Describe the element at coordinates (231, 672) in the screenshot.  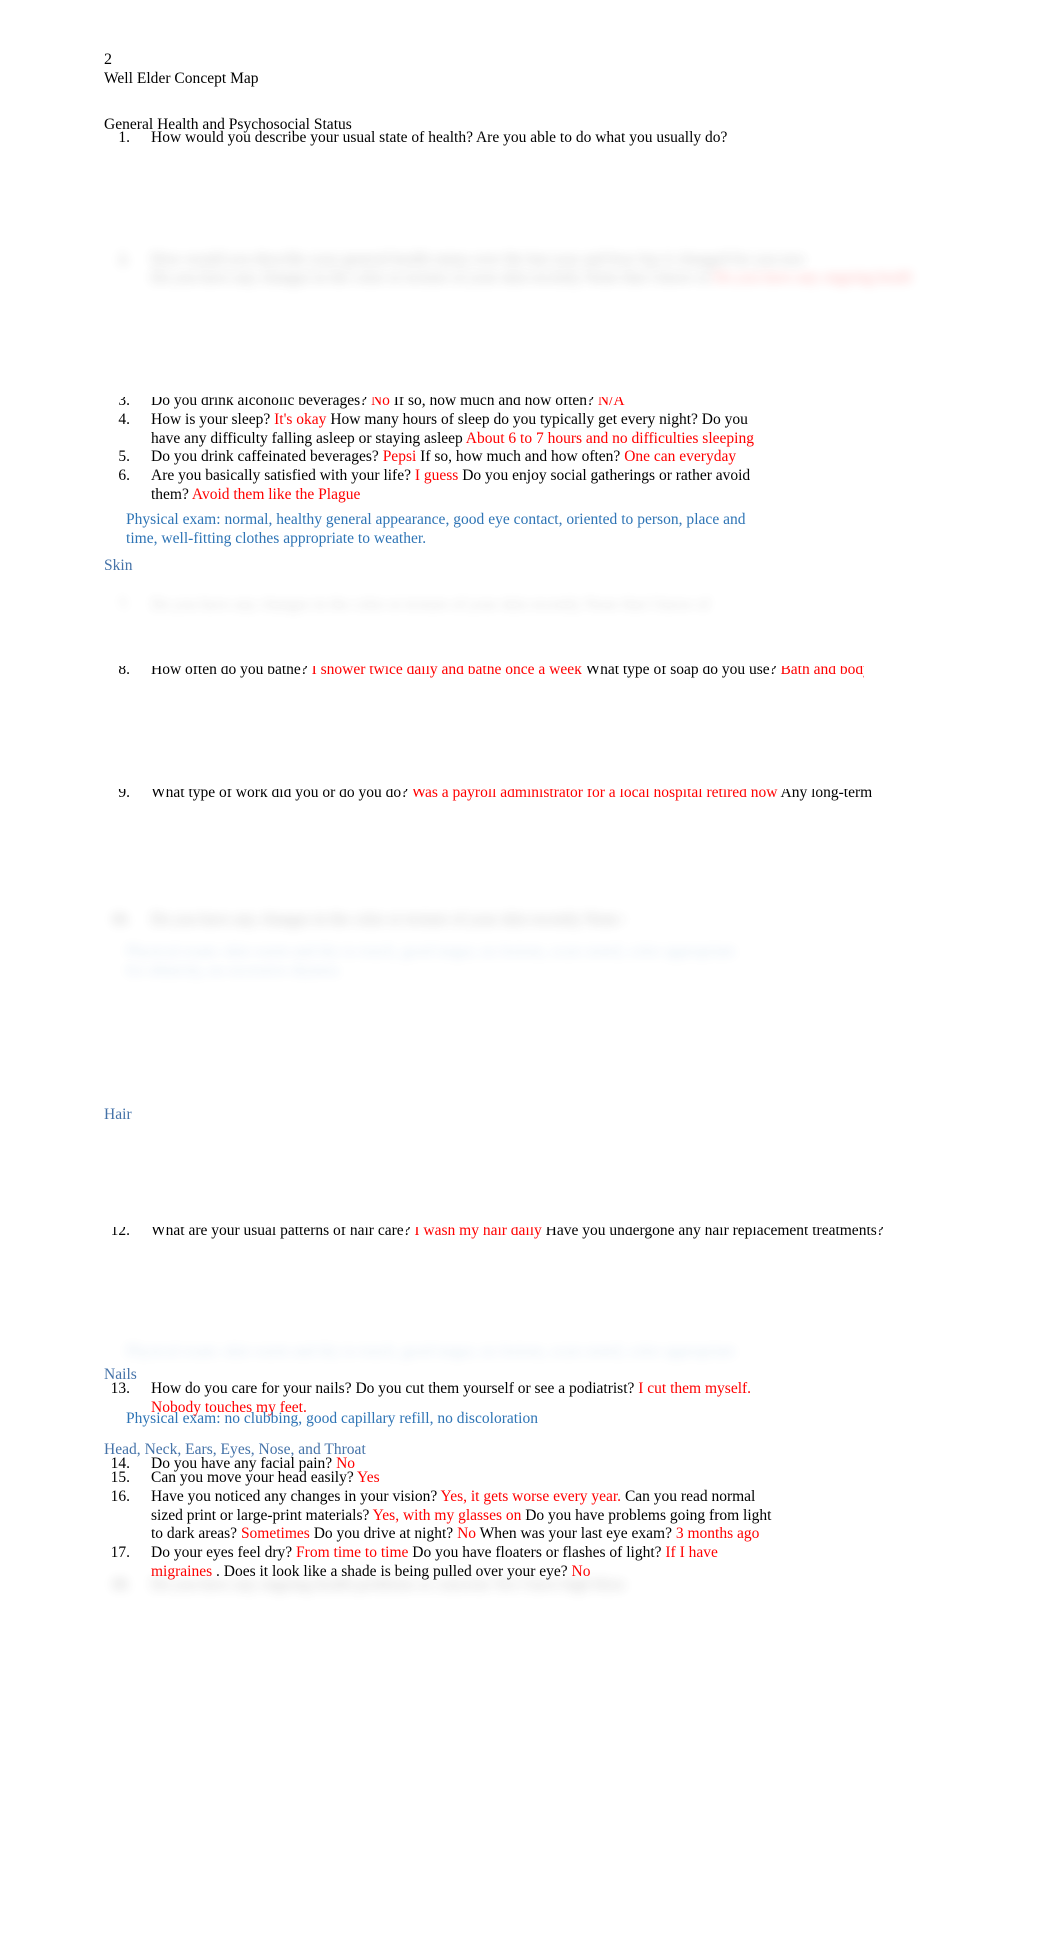
I see `question-text: How often do you bathe?` at that location.